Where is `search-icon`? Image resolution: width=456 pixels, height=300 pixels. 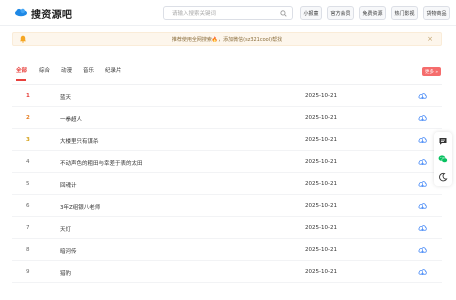
search-icon is located at coordinates (283, 13).